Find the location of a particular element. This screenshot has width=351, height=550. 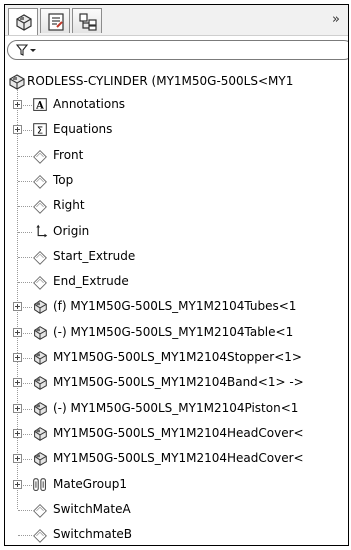

tree-item: (-) MY1M50G-500LS_MY1M2104Piston<1 is located at coordinates (176, 409).